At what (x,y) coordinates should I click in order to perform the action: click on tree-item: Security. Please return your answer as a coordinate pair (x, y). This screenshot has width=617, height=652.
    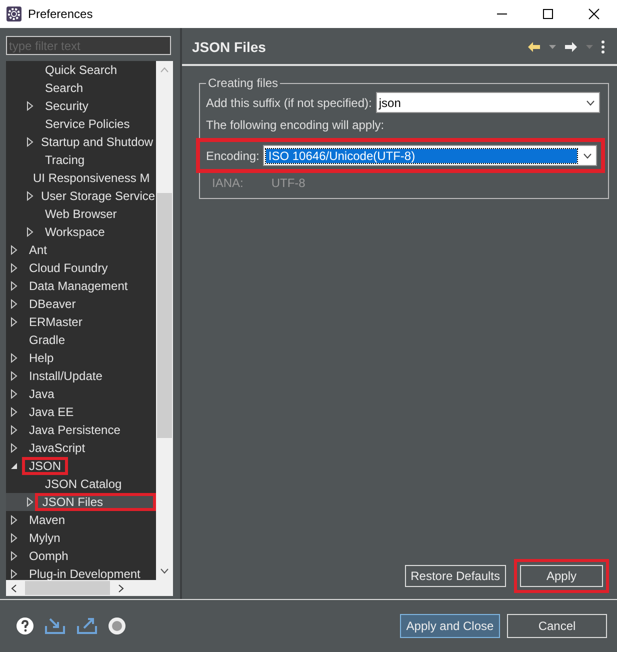
    Looking at the image, I should click on (81, 106).